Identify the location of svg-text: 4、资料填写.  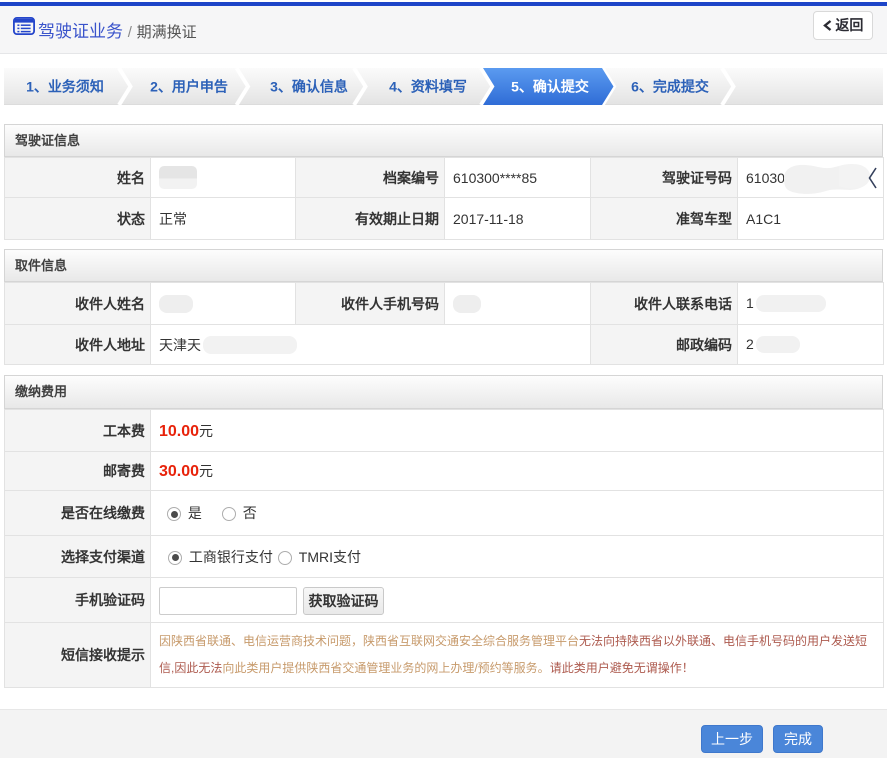
(428, 87).